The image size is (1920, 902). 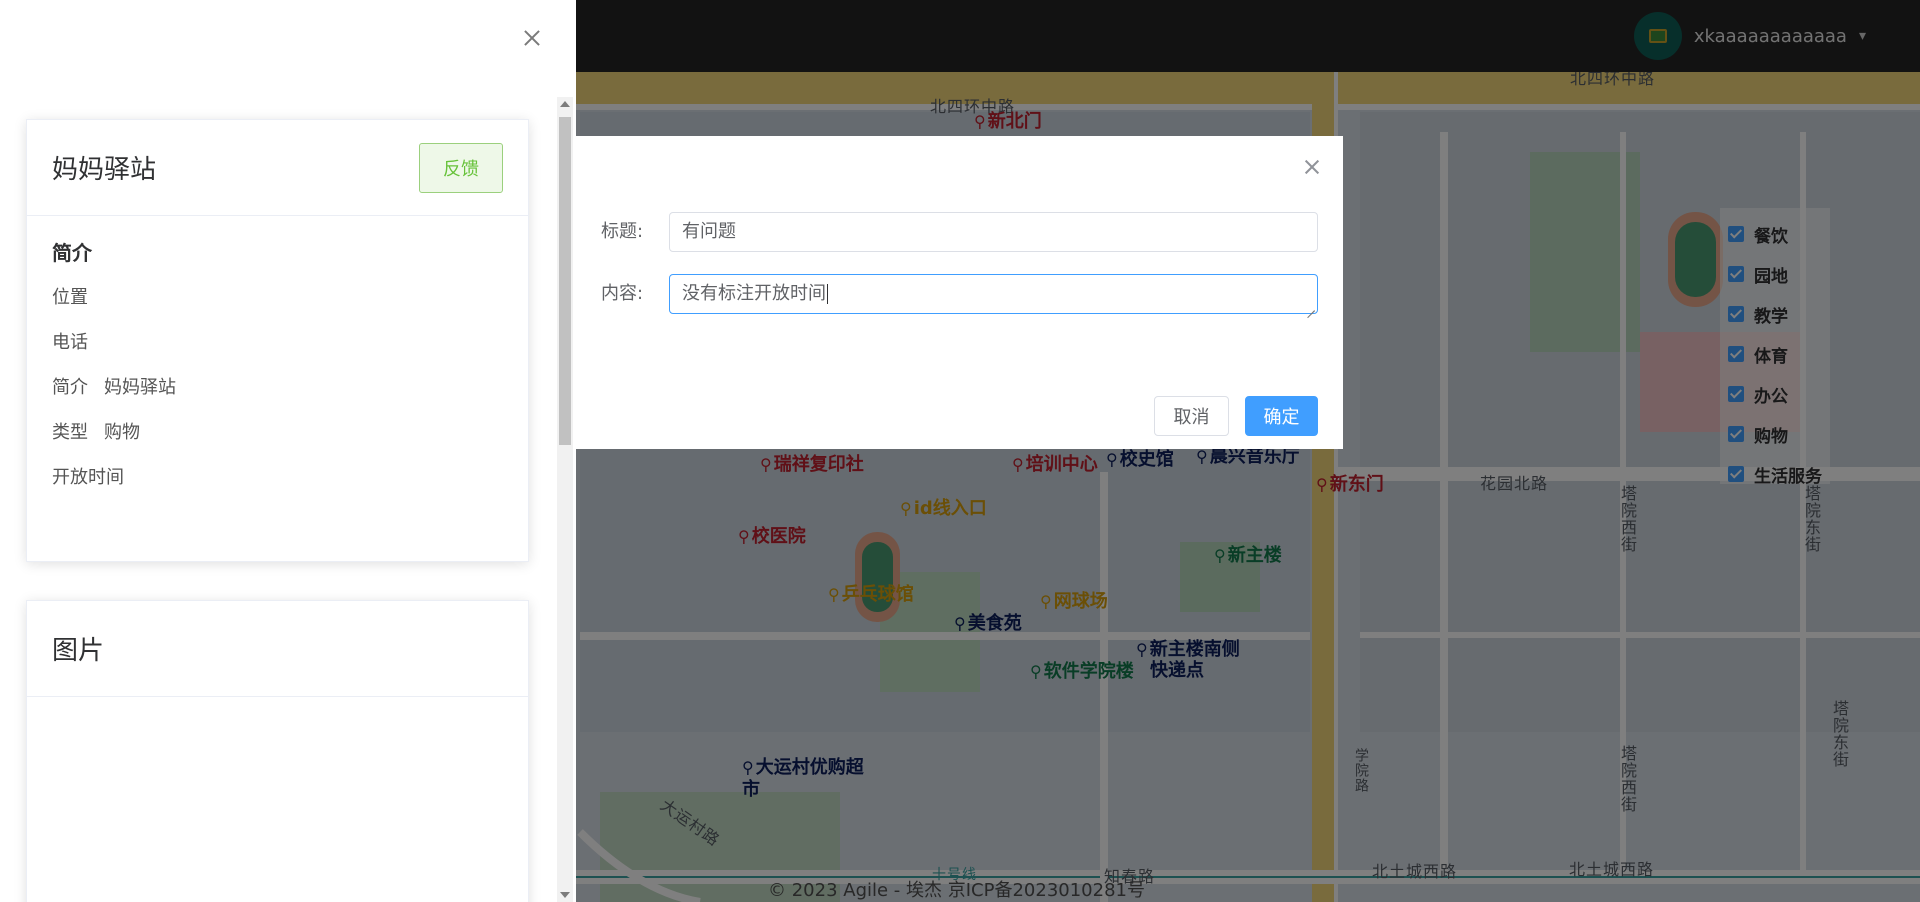 I want to click on drawer-scrollbar, so click(x=565, y=499).